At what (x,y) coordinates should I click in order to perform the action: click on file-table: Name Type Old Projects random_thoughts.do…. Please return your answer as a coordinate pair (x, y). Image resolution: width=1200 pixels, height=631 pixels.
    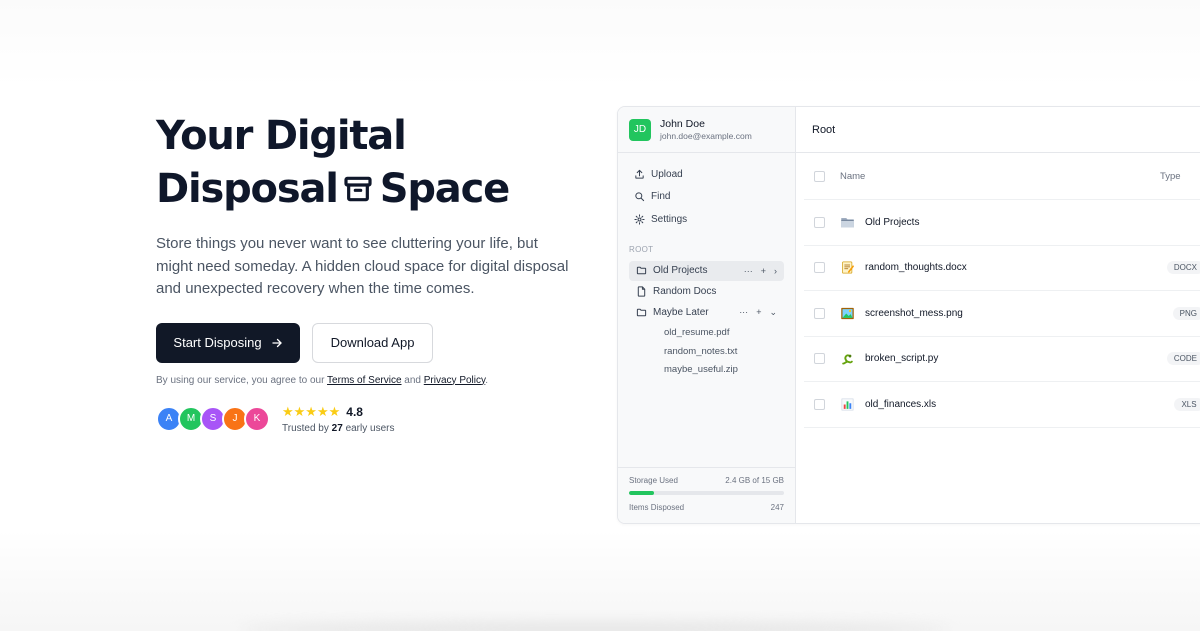
    Looking at the image, I should click on (998, 290).